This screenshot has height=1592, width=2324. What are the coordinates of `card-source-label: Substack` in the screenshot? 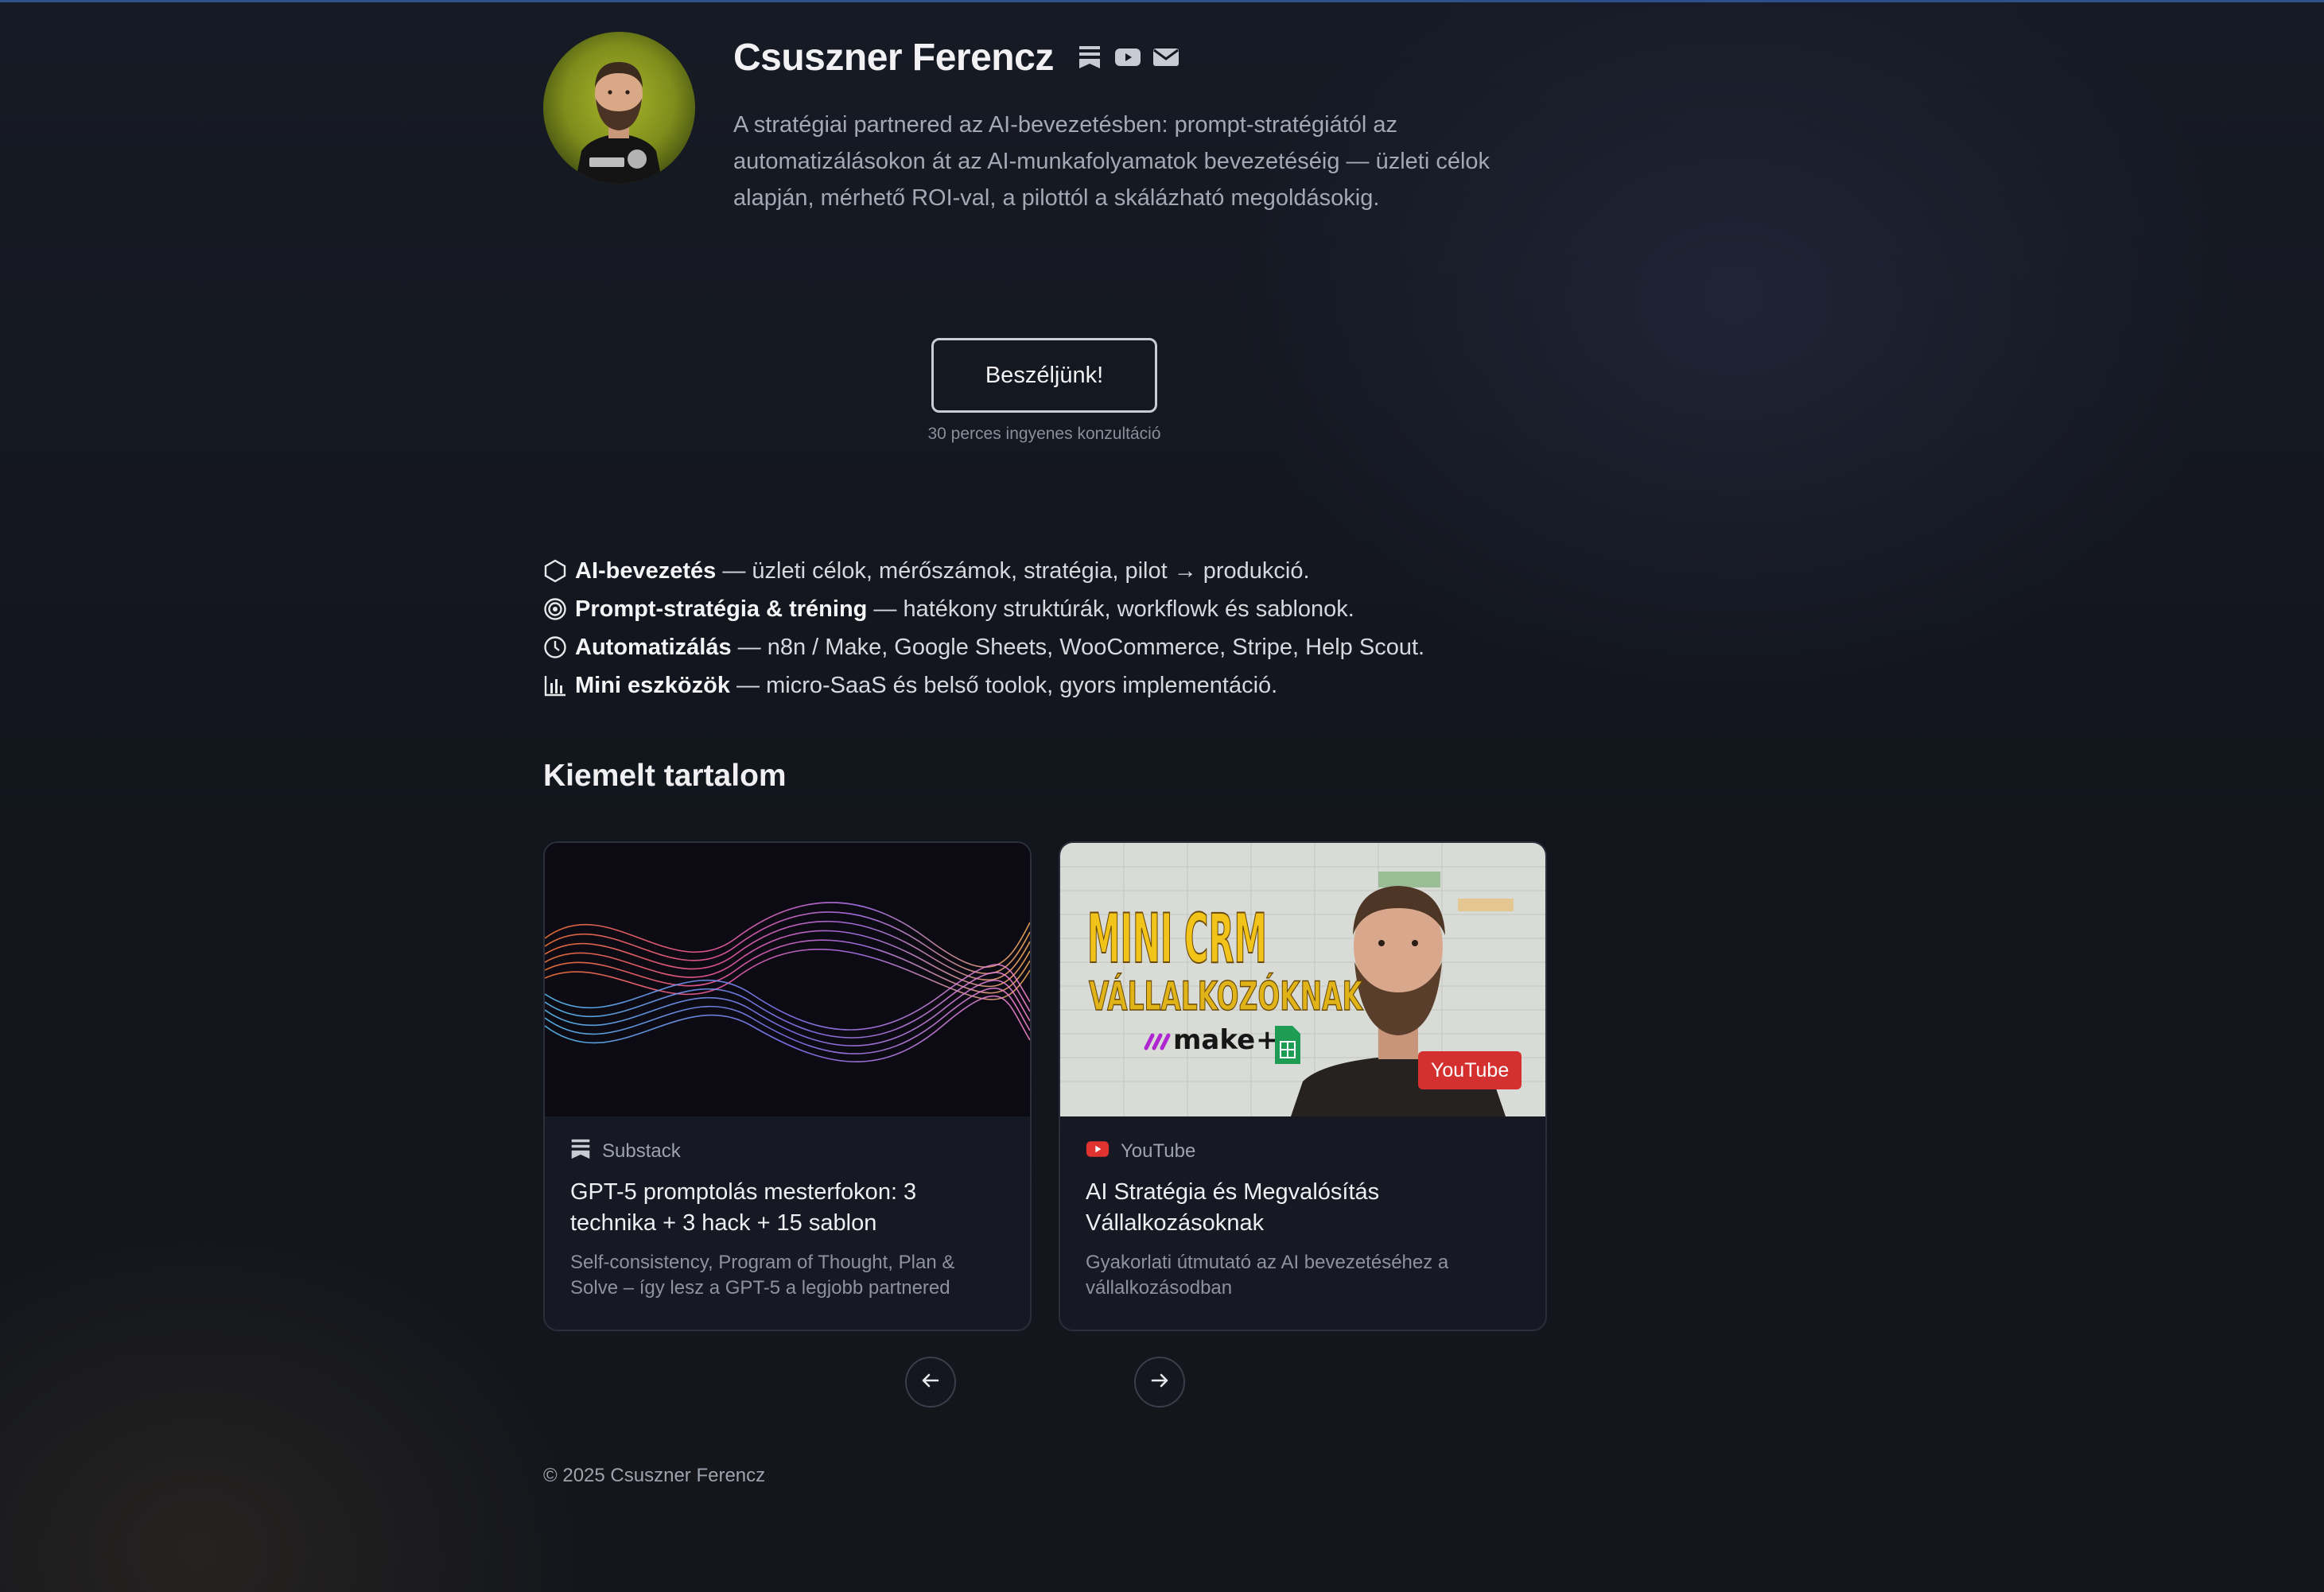 It's located at (641, 1151).